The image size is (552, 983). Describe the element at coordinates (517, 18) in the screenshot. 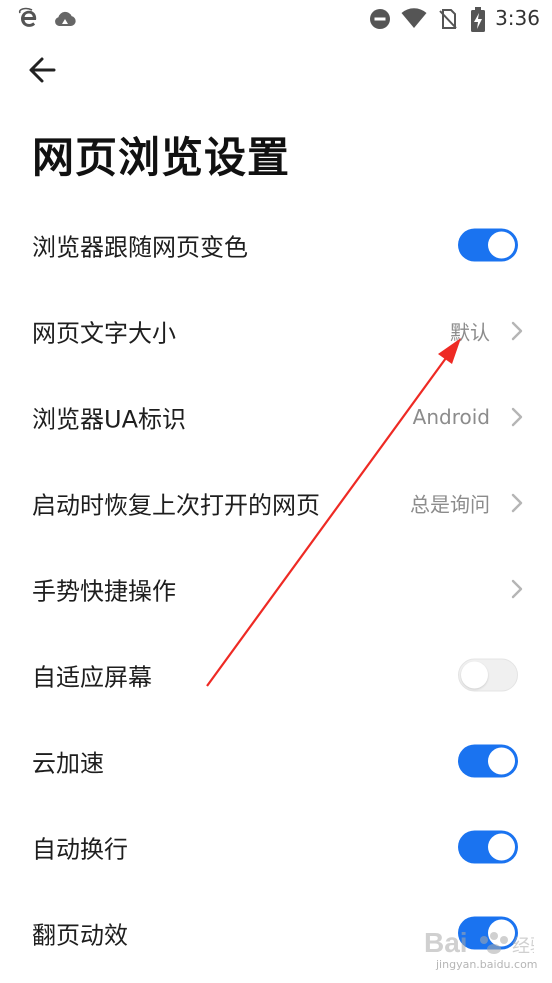

I see `status-time: 3:36` at that location.